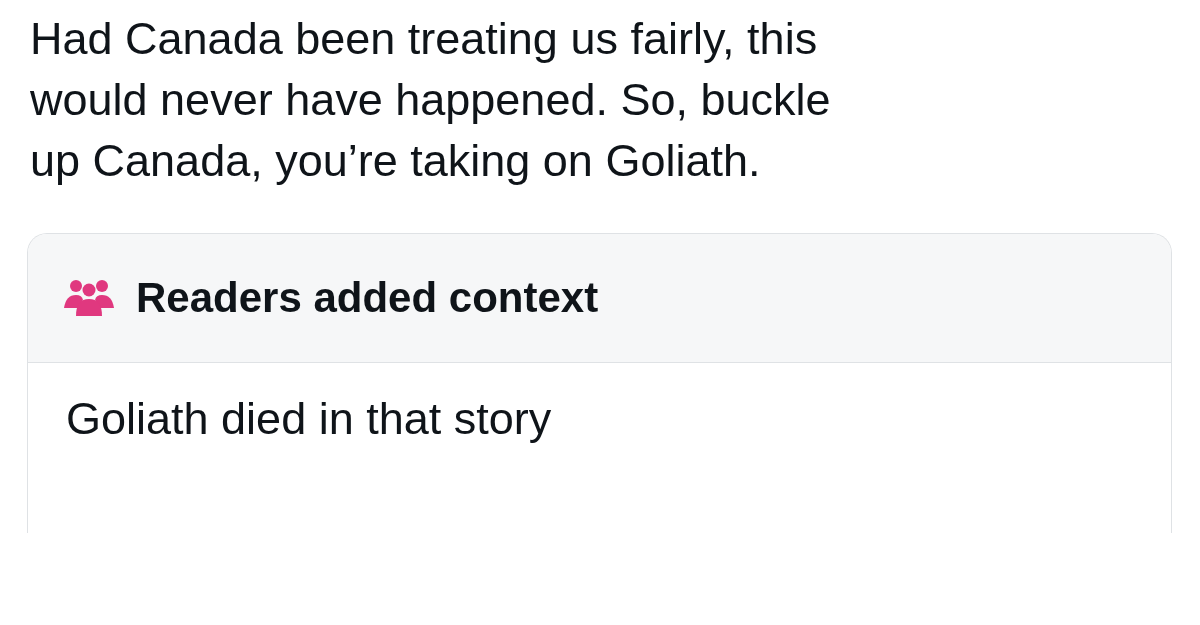  Describe the element at coordinates (309, 418) in the screenshot. I see `note-text: Goliath died in that story` at that location.